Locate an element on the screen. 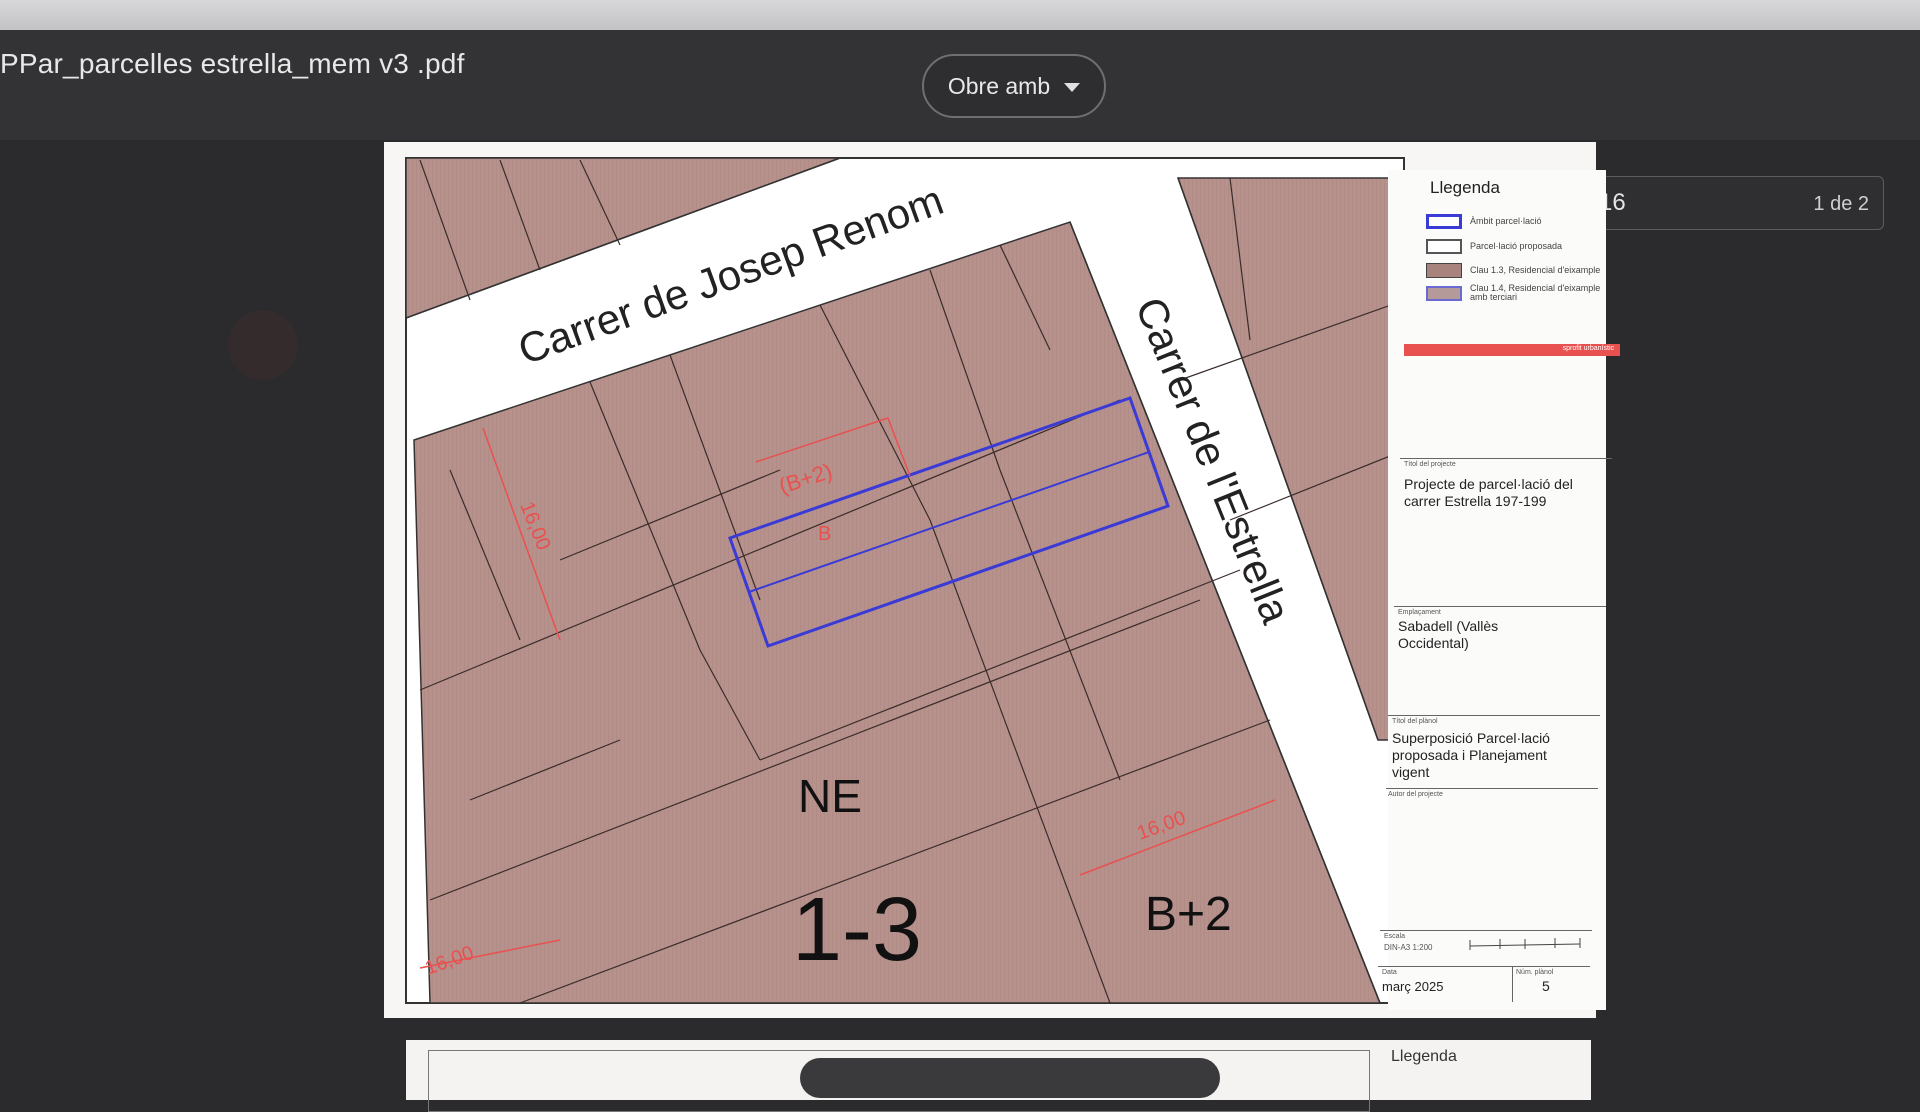 The height and width of the screenshot is (1112, 1920). plan-label: Títol del plànol is located at coordinates (1415, 721).